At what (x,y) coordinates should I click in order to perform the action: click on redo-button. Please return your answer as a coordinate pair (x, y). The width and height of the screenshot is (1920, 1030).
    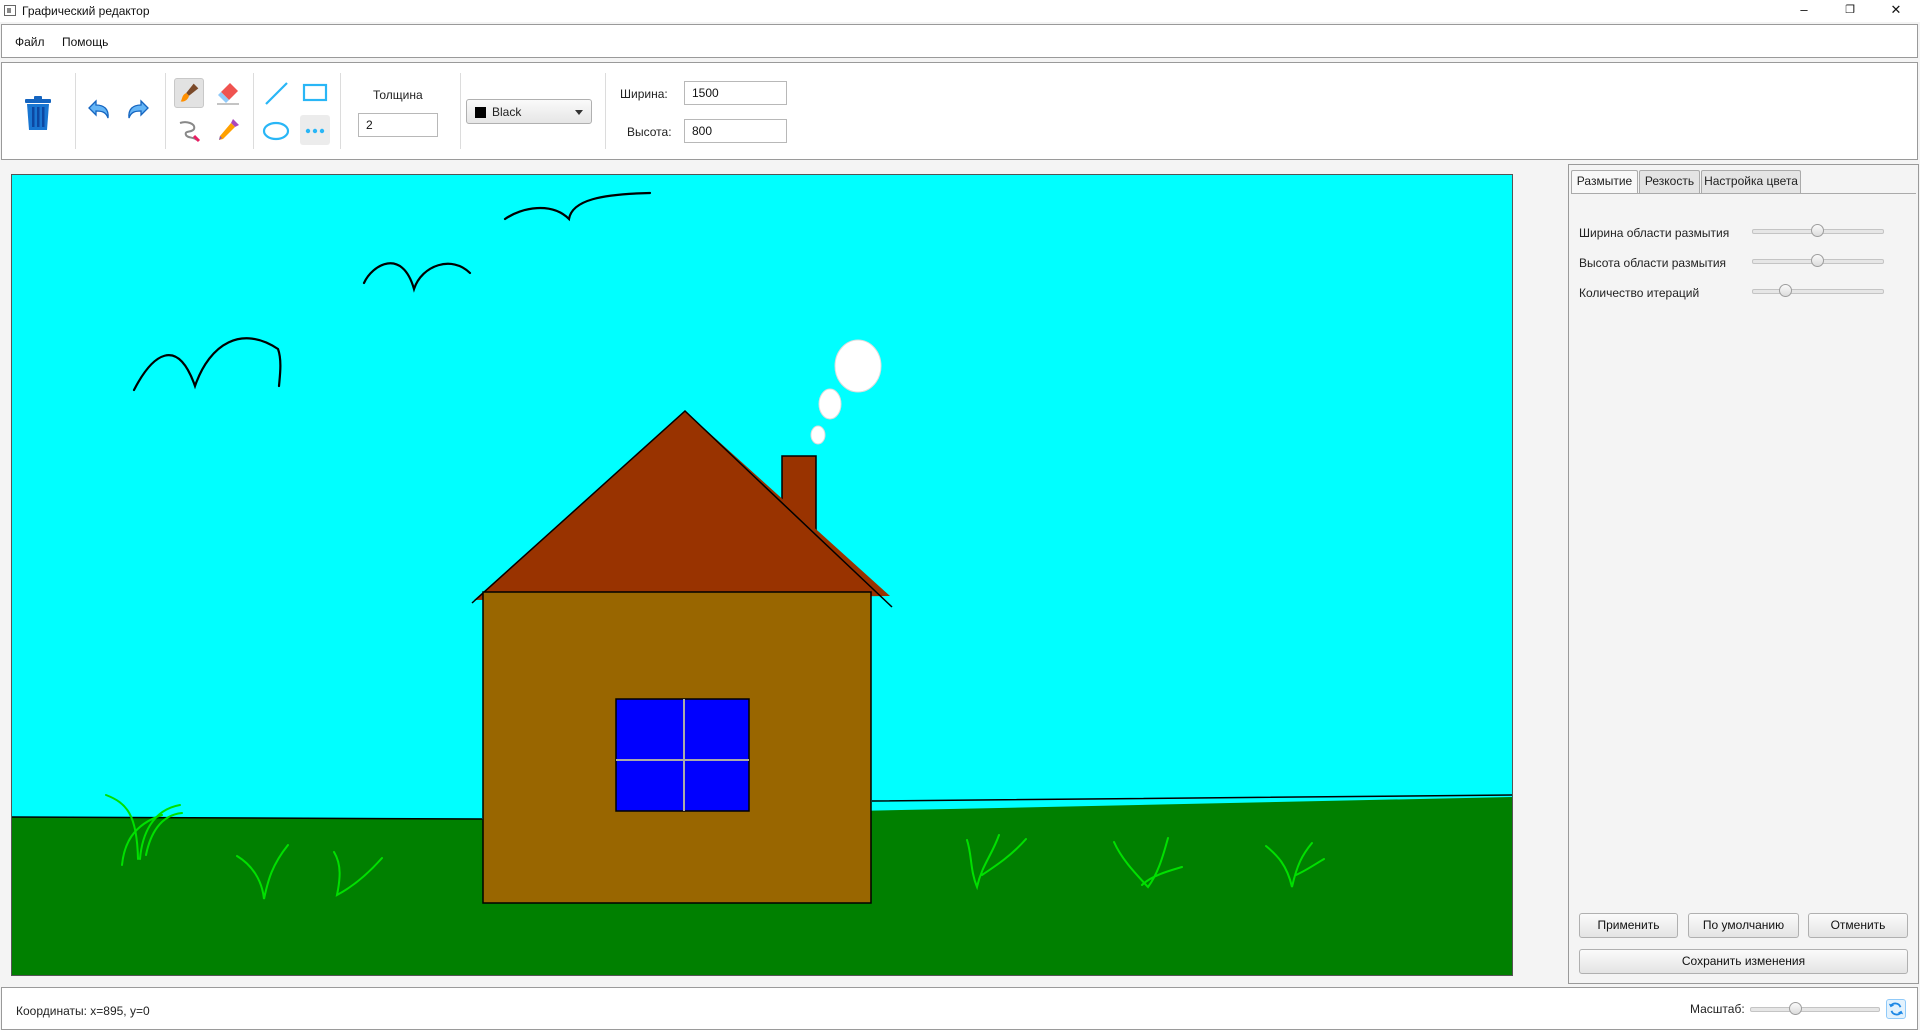
    Looking at the image, I should click on (139, 111).